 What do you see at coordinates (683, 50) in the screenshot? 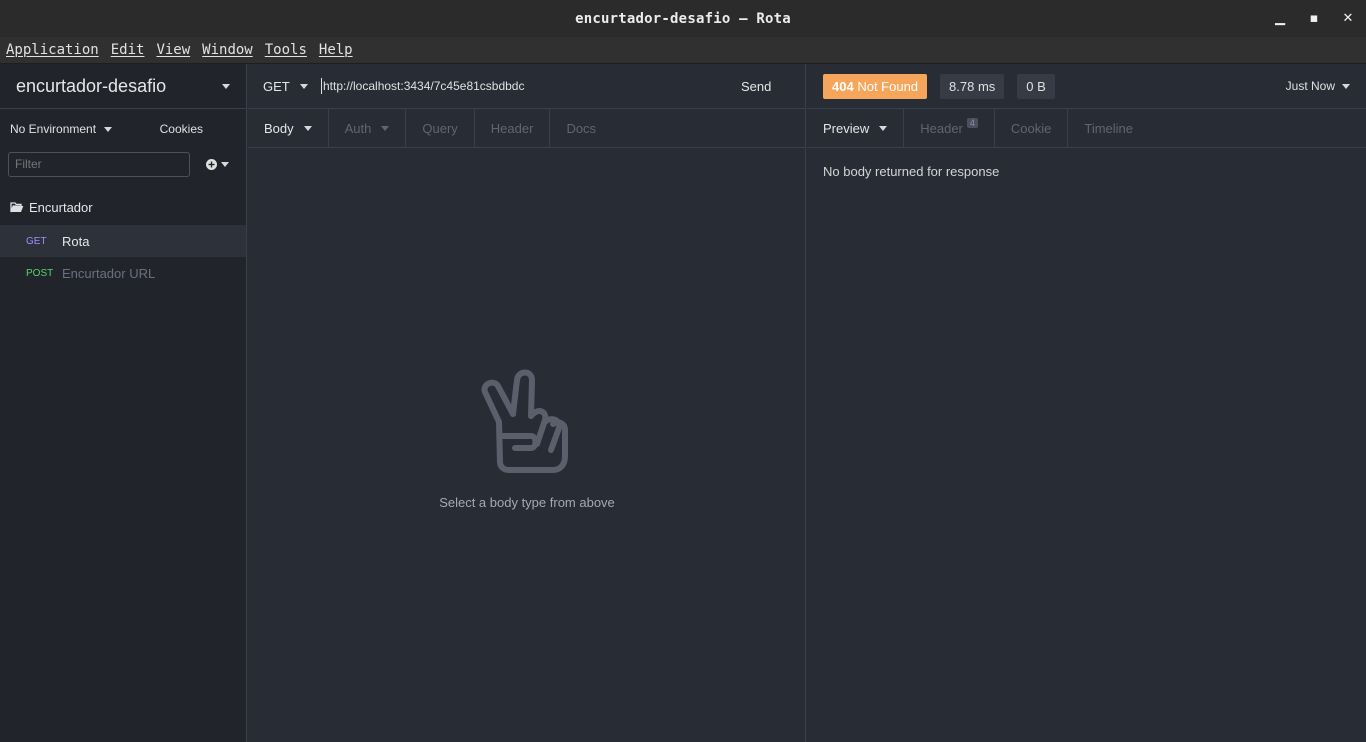
I see `menu-bar: Application Edit View Window Tools Help` at bounding box center [683, 50].